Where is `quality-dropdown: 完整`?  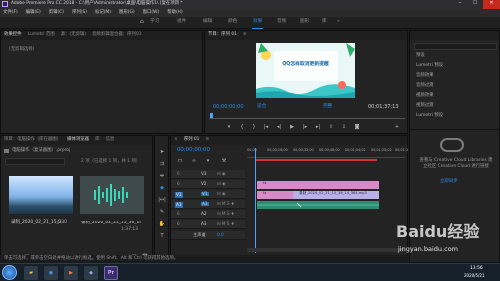 quality-dropdown: 完整 is located at coordinates (327, 107).